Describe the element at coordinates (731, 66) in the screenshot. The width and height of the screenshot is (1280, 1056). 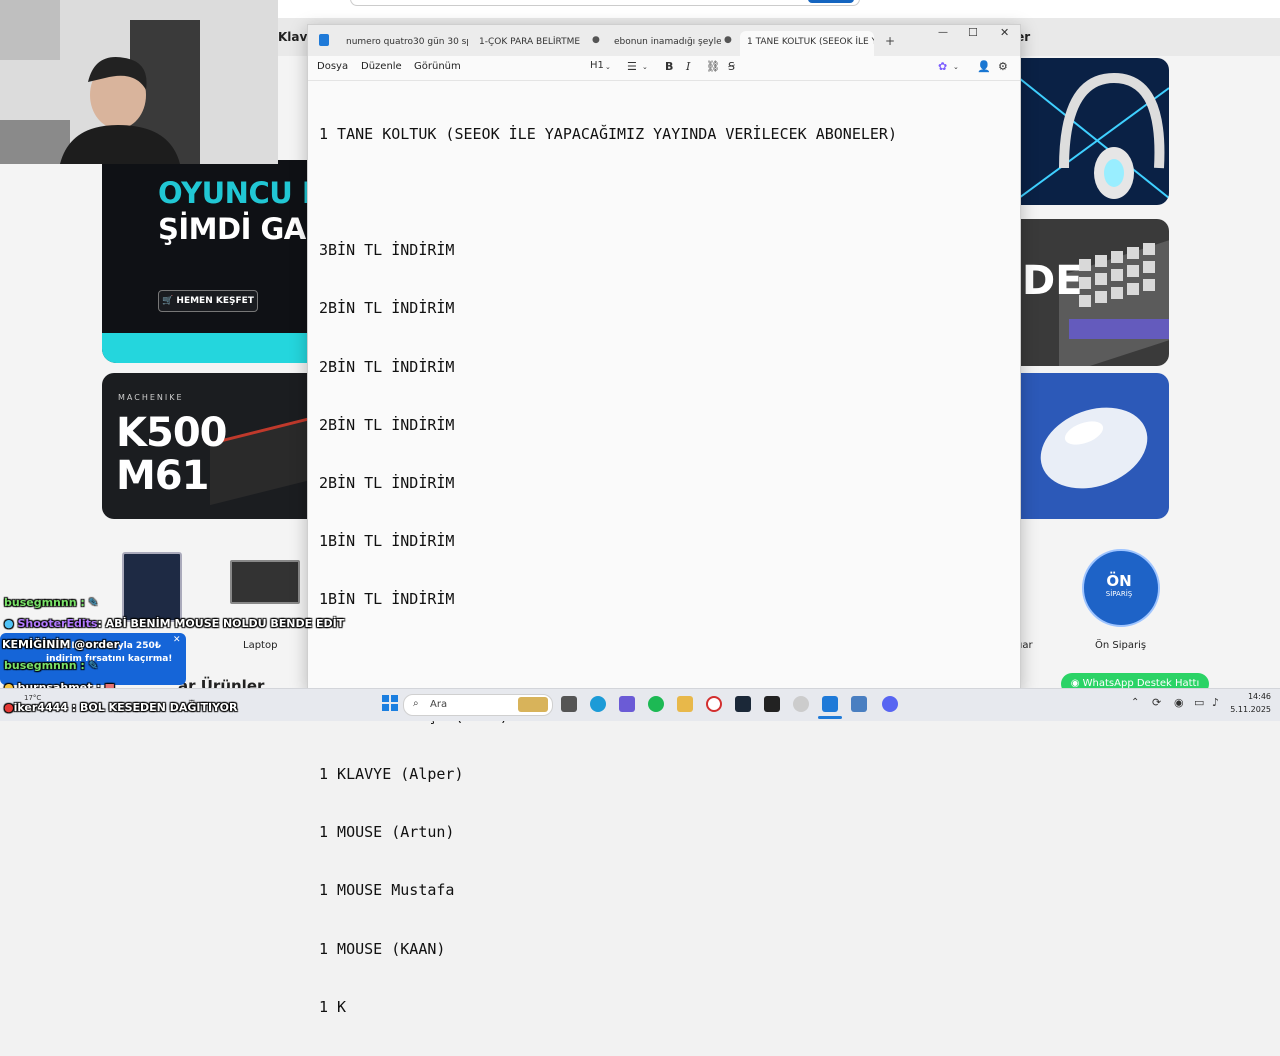
I see `clear-format-icon: Ꞩ` at that location.